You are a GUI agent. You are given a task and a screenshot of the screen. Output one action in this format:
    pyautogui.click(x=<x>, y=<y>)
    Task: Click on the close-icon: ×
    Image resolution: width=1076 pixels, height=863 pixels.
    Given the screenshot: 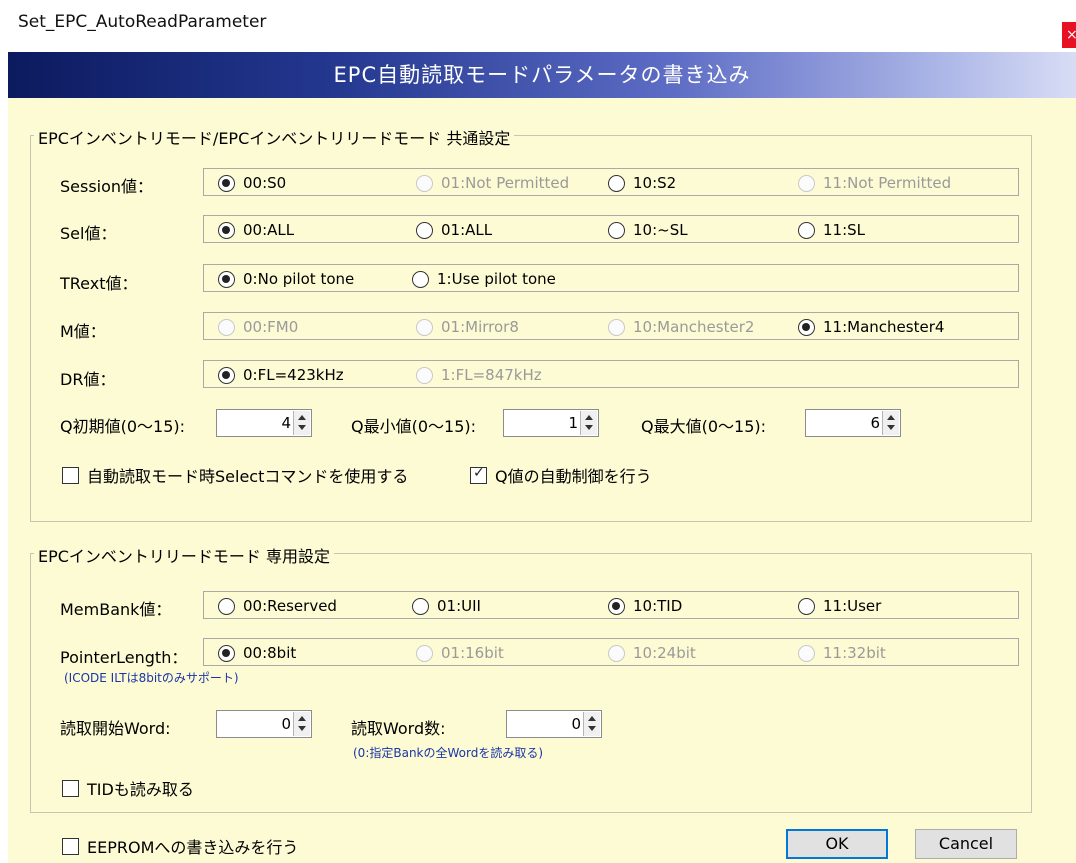 What is the action you would take?
    pyautogui.click(x=1071, y=35)
    